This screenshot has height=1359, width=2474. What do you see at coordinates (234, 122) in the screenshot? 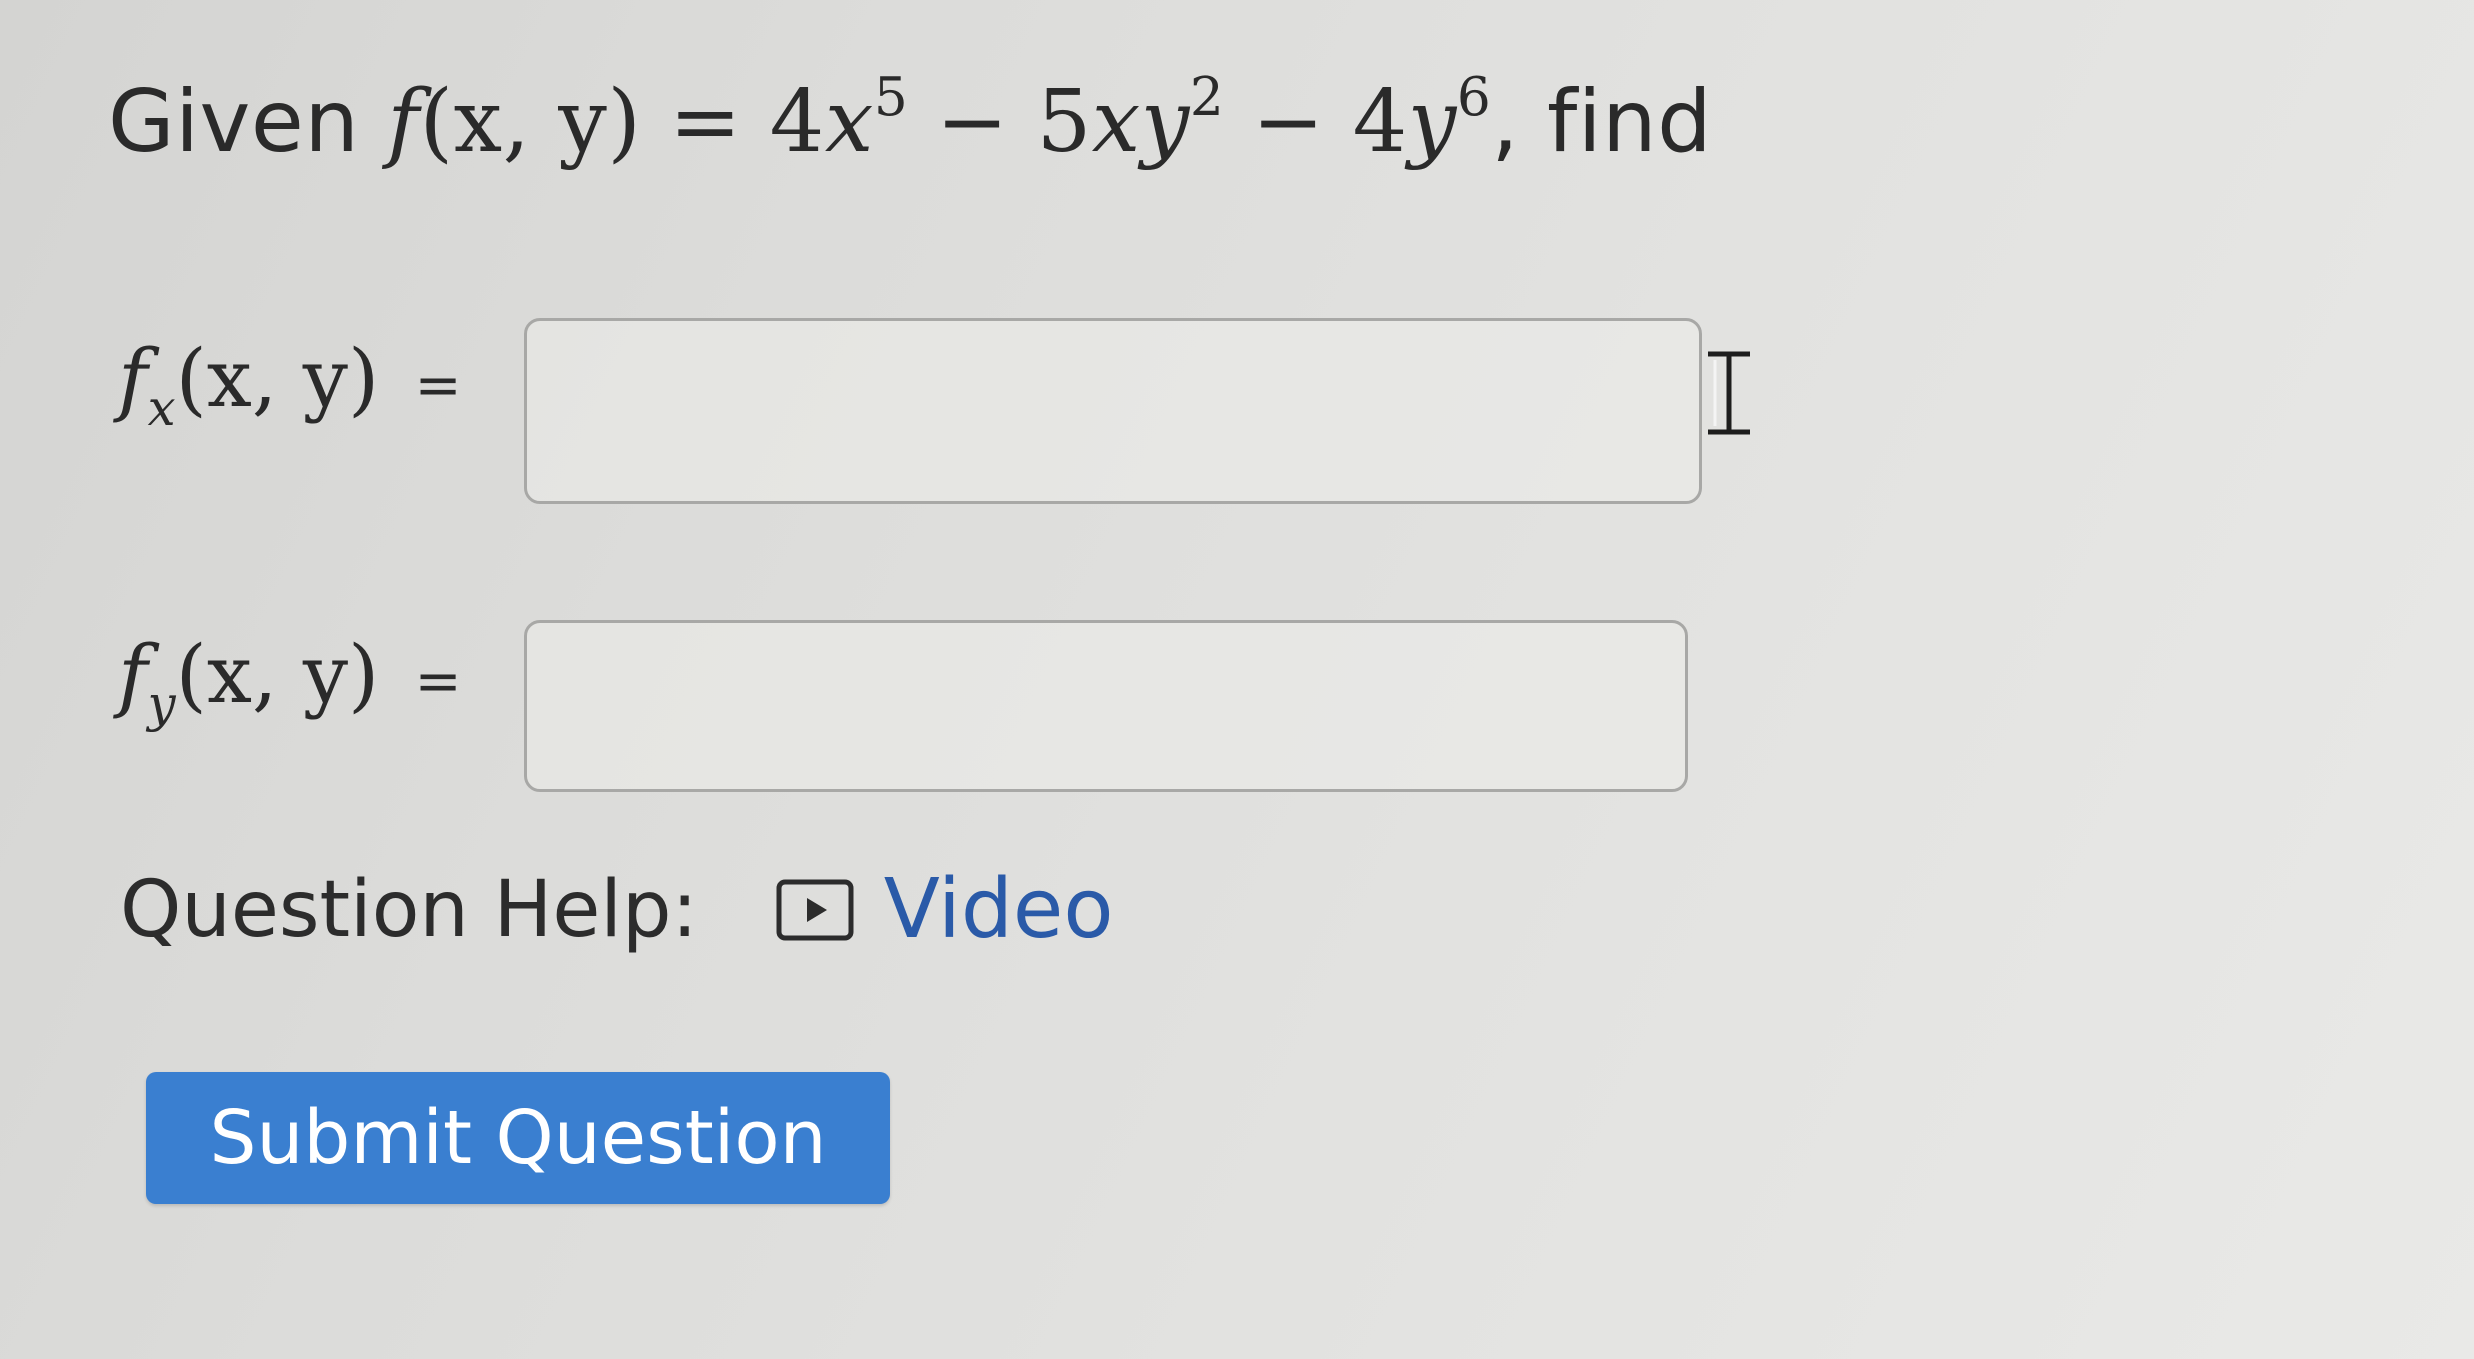
I see `given-label: Given` at bounding box center [234, 122].